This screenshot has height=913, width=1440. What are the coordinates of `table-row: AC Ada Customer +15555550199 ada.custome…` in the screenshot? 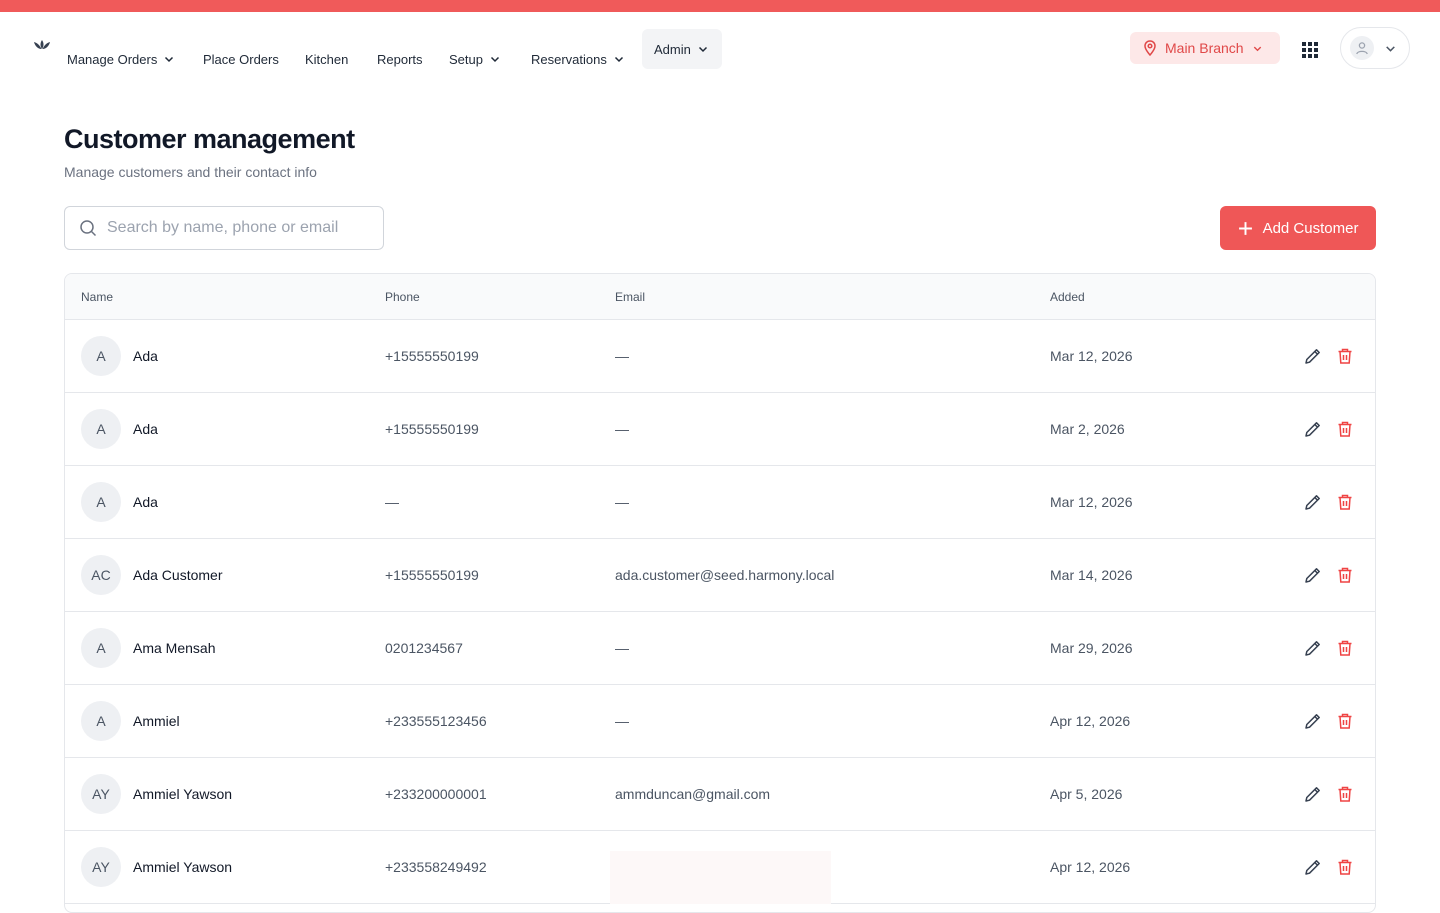 It's located at (720, 575).